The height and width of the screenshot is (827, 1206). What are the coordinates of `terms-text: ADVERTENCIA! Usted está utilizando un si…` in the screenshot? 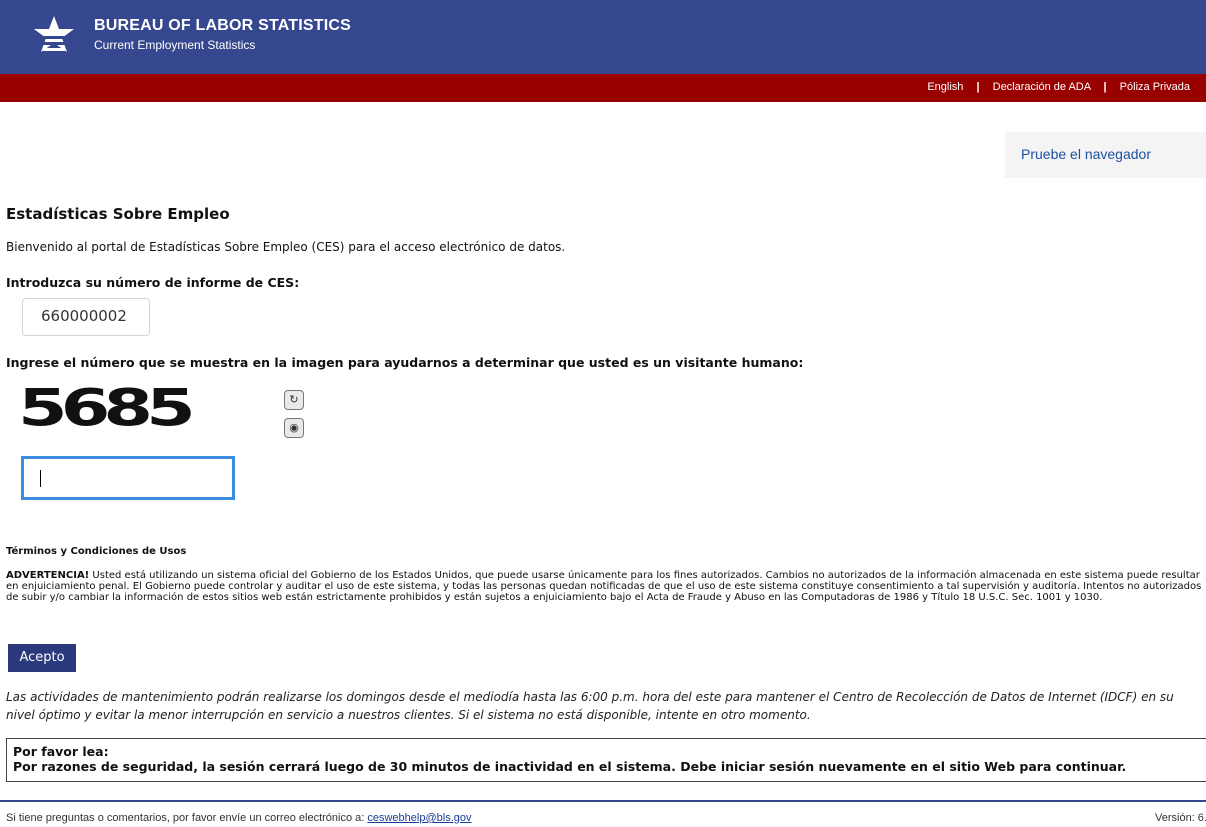 It's located at (605, 586).